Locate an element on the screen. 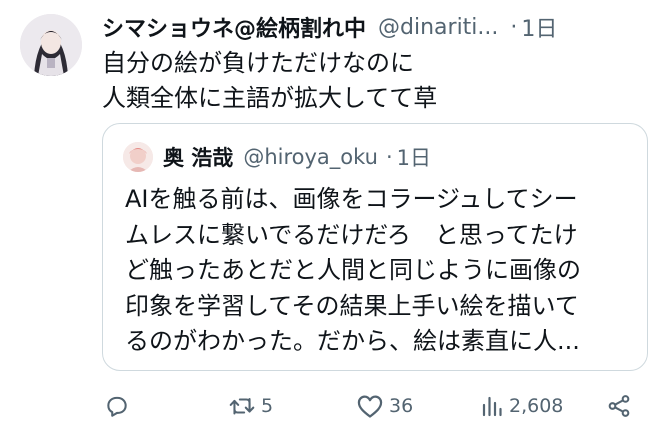 The height and width of the screenshot is (429, 668). quoted-text-line: AIを触る前は、画像をコラージュしてシー is located at coordinates (351, 199).